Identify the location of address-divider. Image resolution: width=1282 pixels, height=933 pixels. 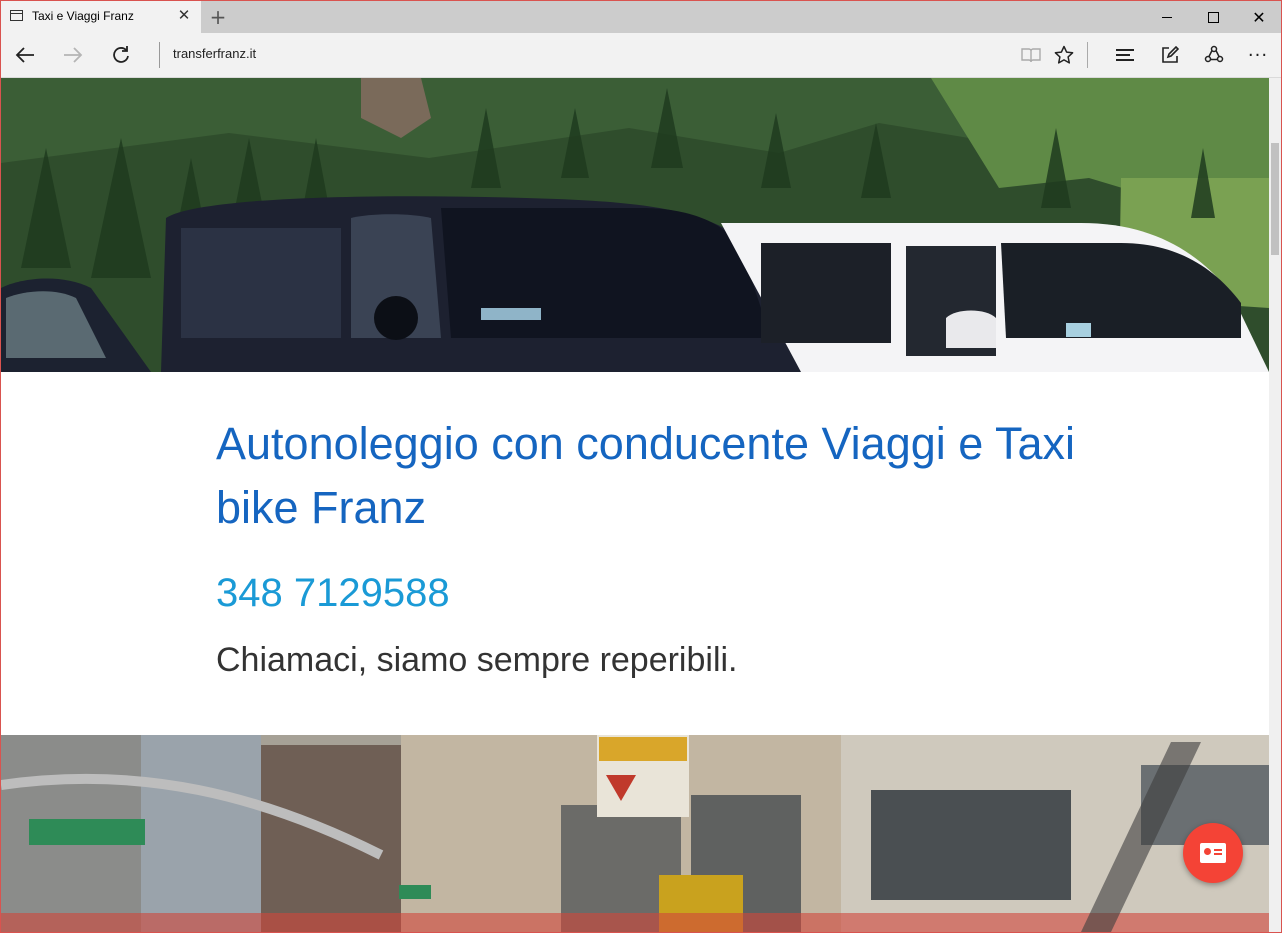
(159, 55).